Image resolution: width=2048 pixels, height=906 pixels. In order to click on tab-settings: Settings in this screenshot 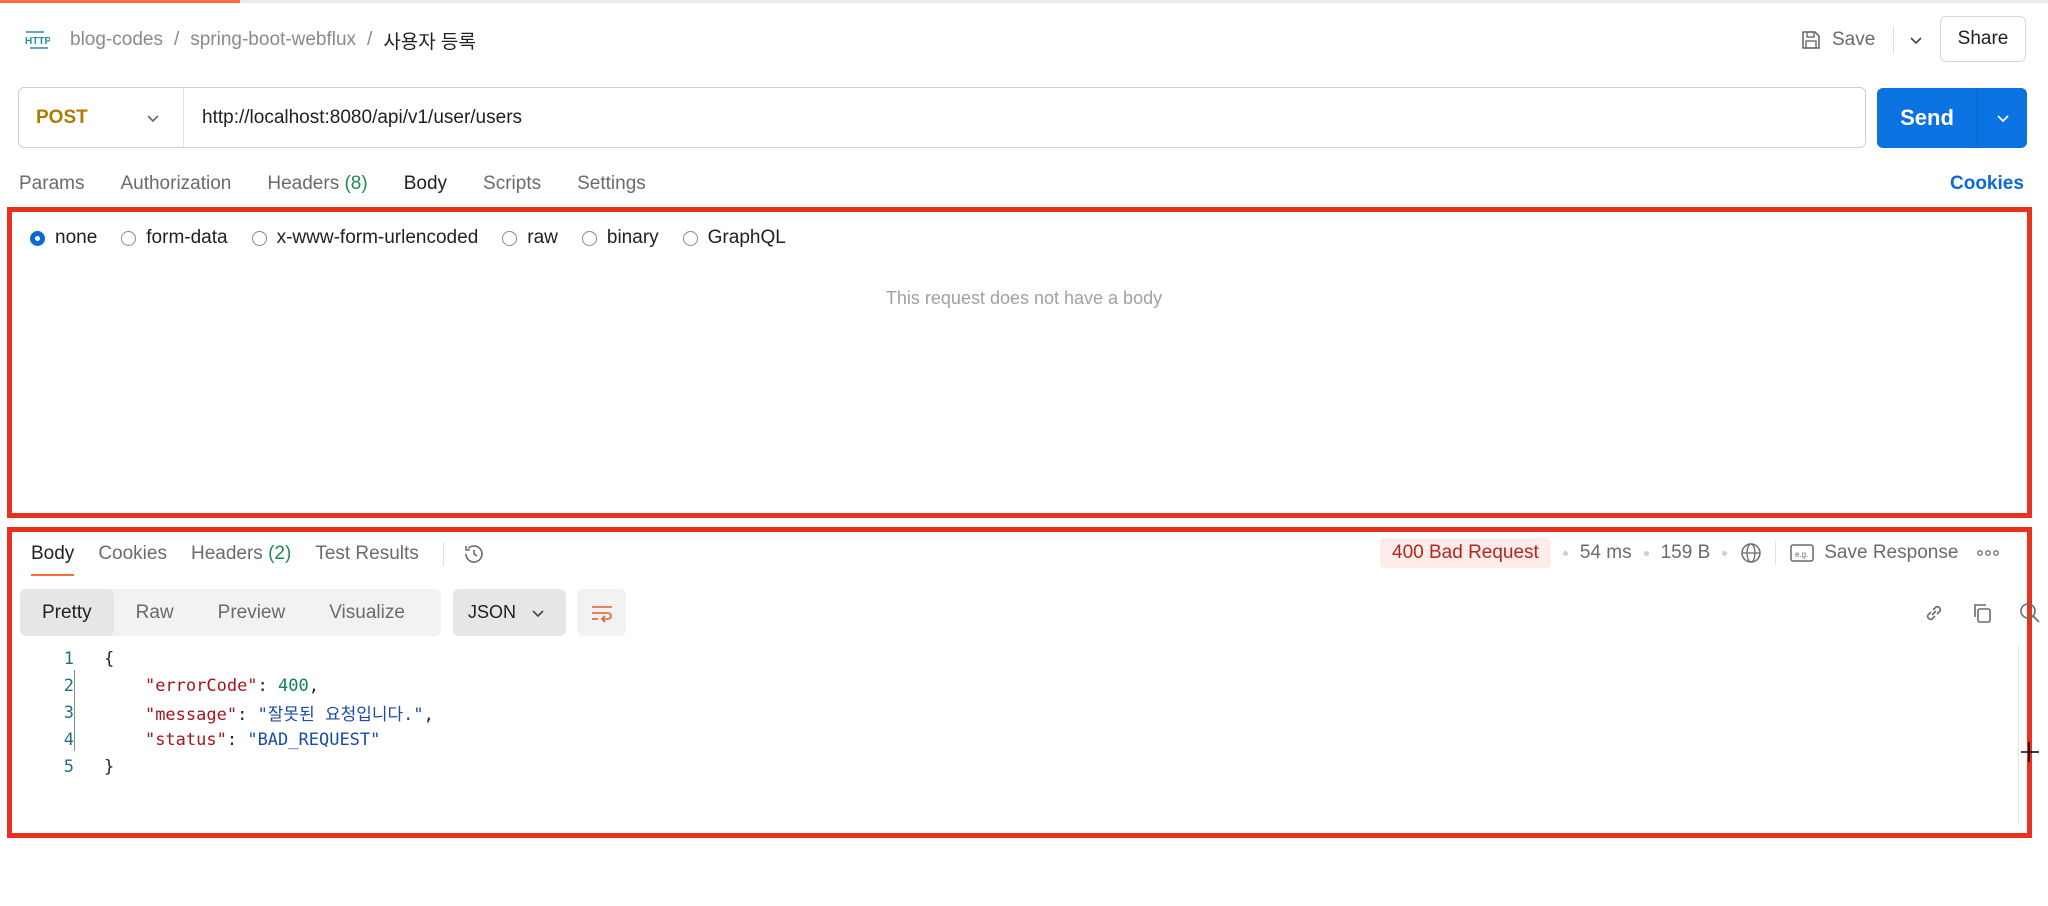, I will do `click(611, 184)`.